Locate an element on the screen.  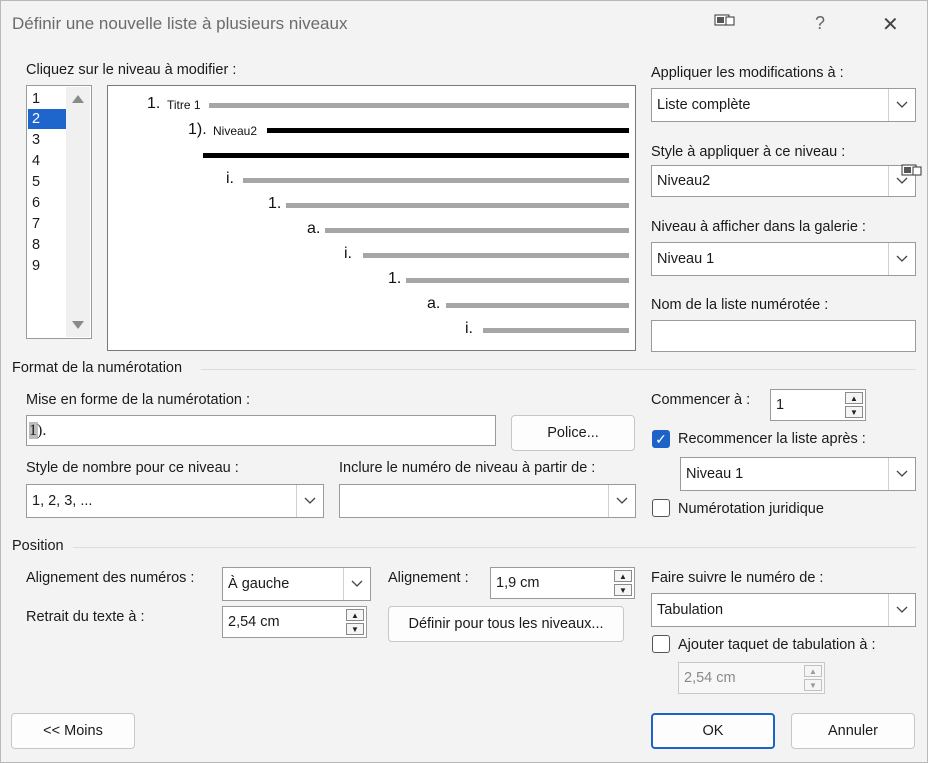
start-at-label: Commencer à : is located at coordinates (701, 400).